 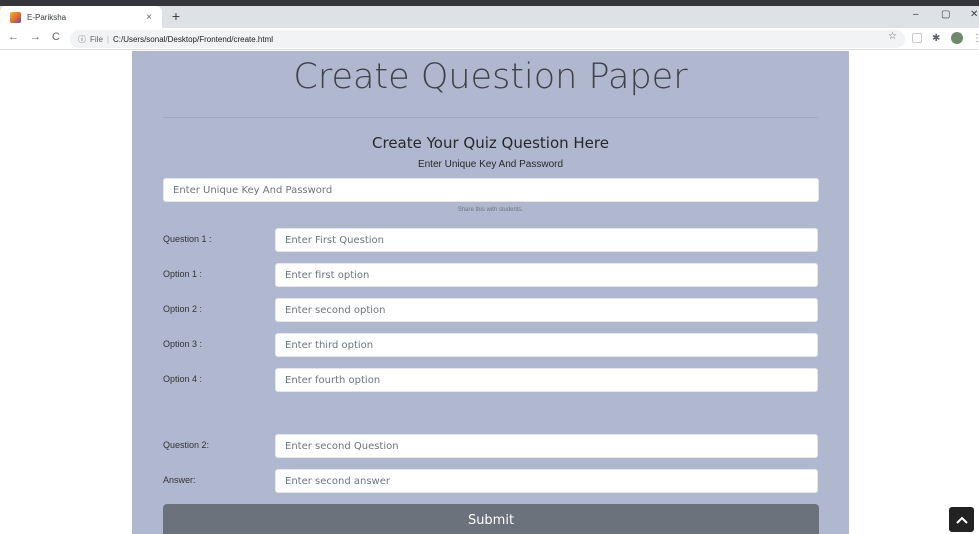 What do you see at coordinates (546, 275) in the screenshot?
I see `option-1-input` at bounding box center [546, 275].